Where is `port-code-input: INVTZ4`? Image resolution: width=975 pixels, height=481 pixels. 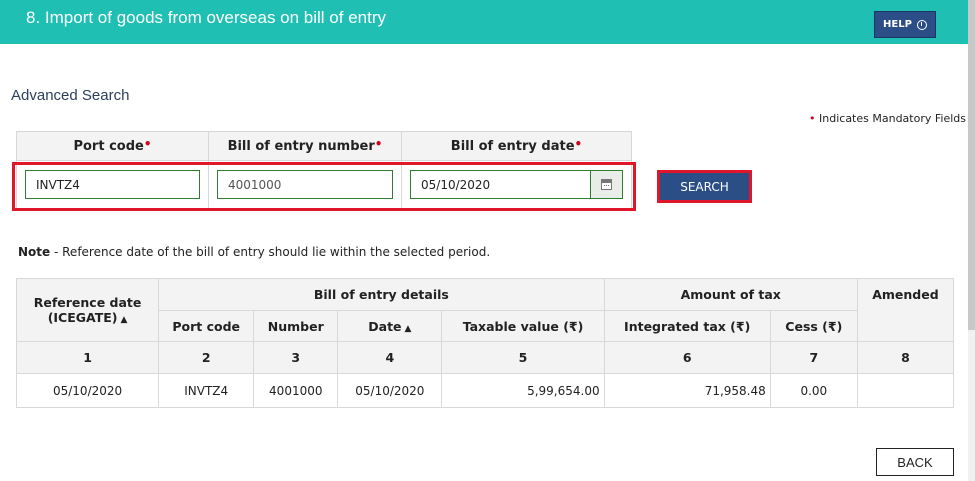
port-code-input: INVTZ4 is located at coordinates (112, 184).